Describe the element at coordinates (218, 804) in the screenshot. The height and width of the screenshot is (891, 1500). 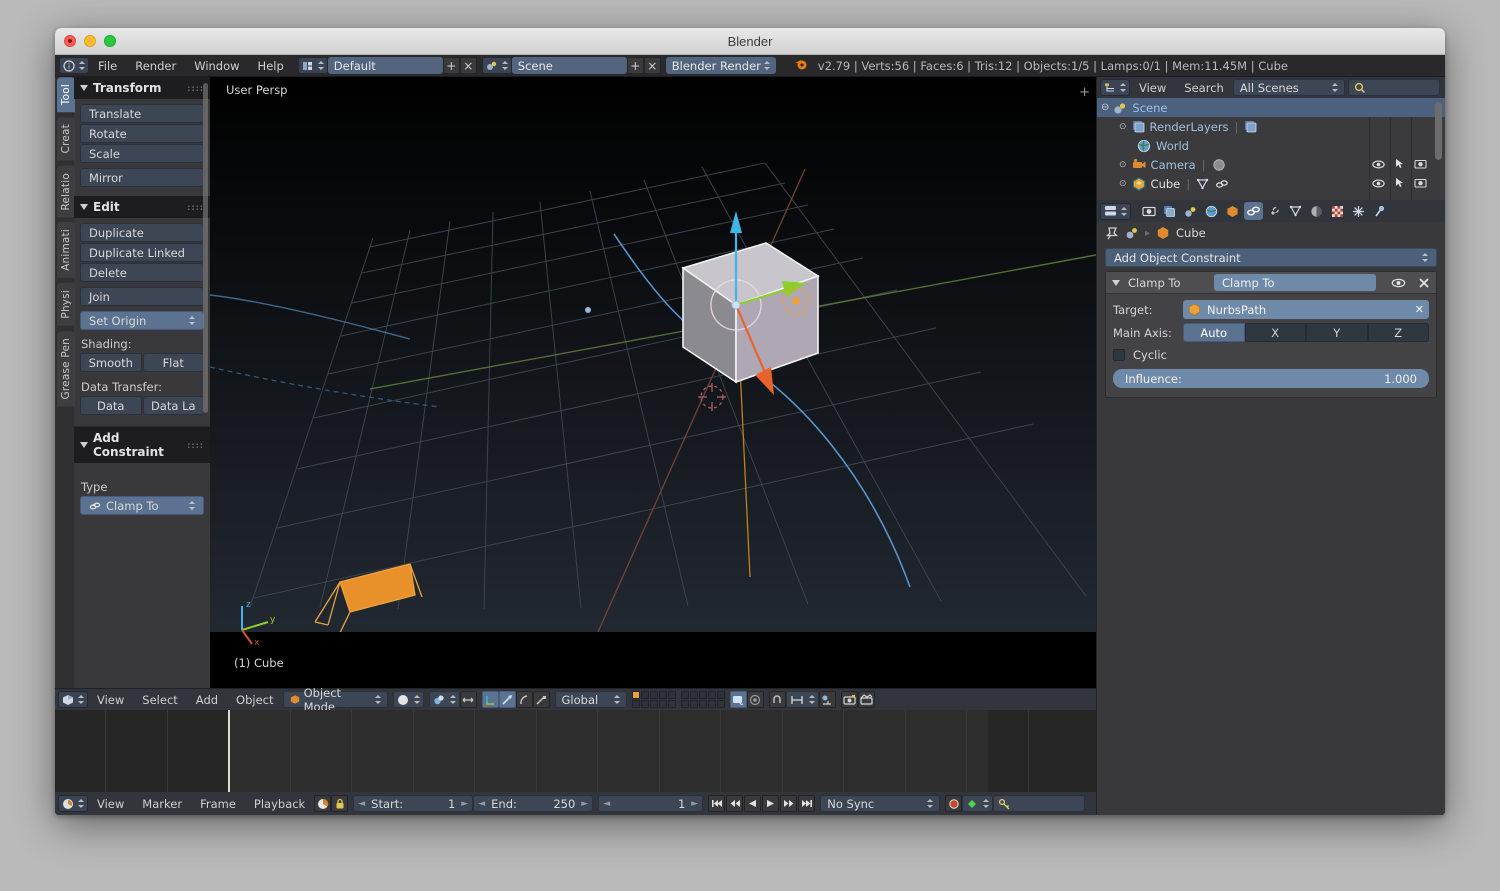
I see `timeline-menu-frame: Frame` at that location.